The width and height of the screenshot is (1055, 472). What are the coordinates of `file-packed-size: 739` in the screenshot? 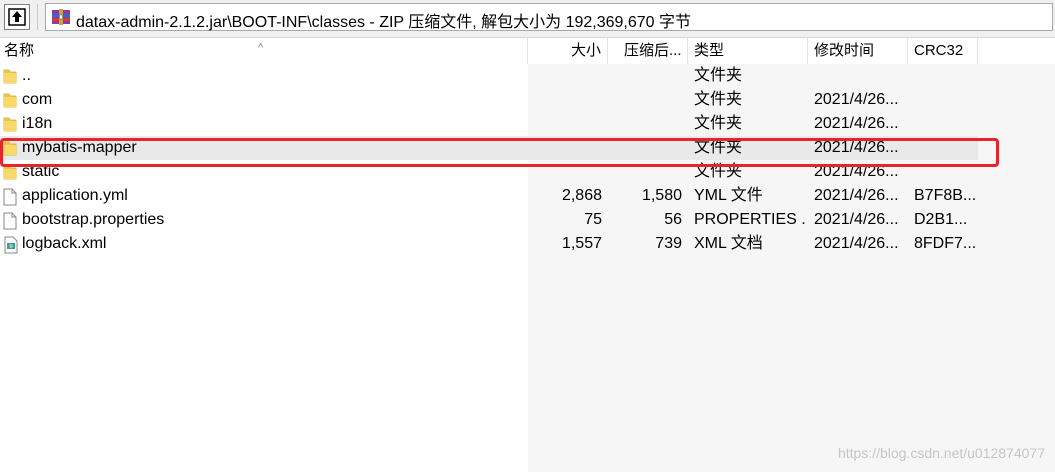 It's located at (668, 243).